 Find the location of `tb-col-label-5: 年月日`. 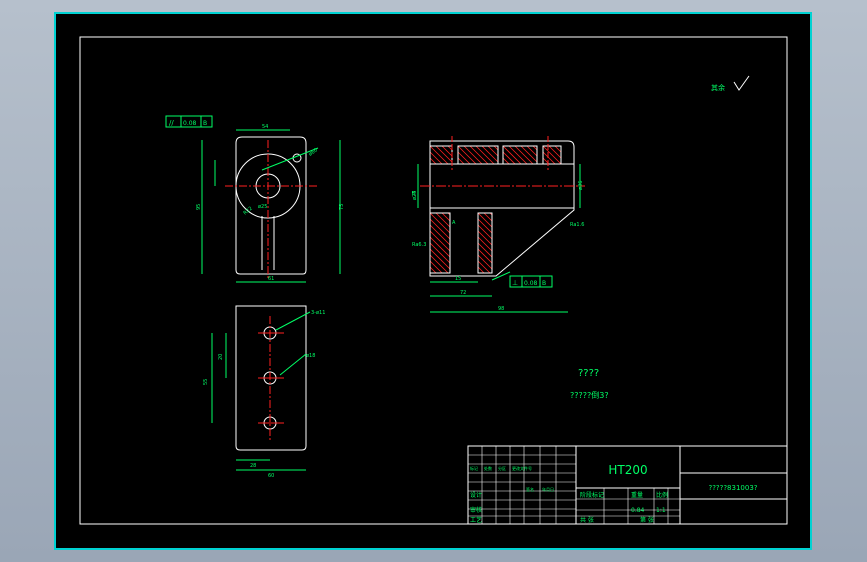

tb-col-label-5: 年月日 is located at coordinates (548, 489).